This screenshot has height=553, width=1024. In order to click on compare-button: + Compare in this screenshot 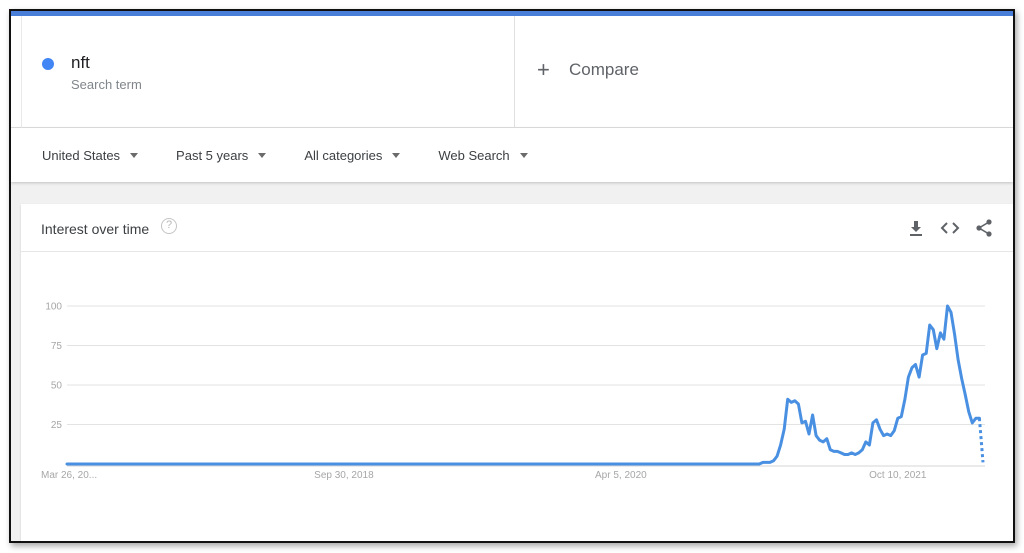, I will do `click(588, 69)`.